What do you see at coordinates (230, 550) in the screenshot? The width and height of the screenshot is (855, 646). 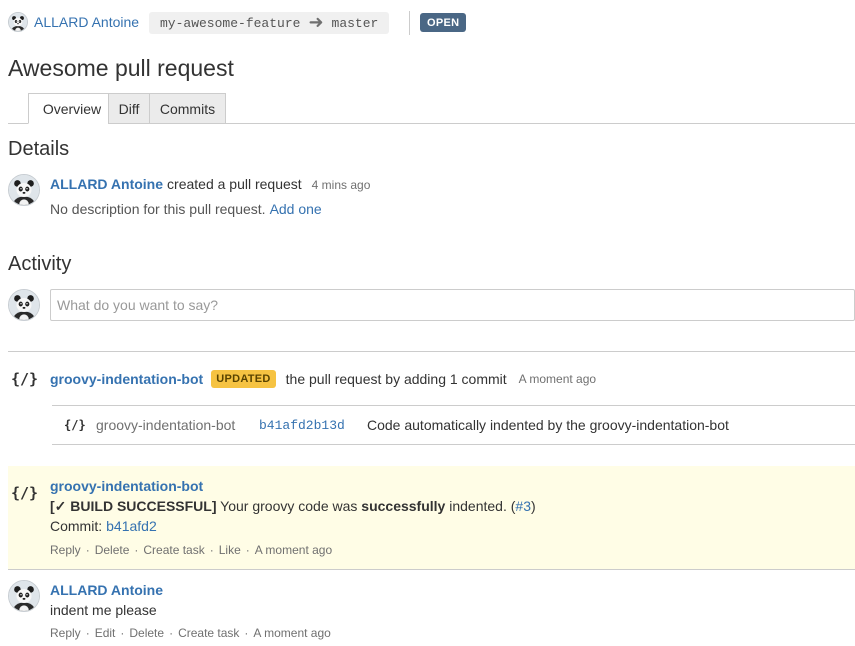 I see `like-action: Like` at bounding box center [230, 550].